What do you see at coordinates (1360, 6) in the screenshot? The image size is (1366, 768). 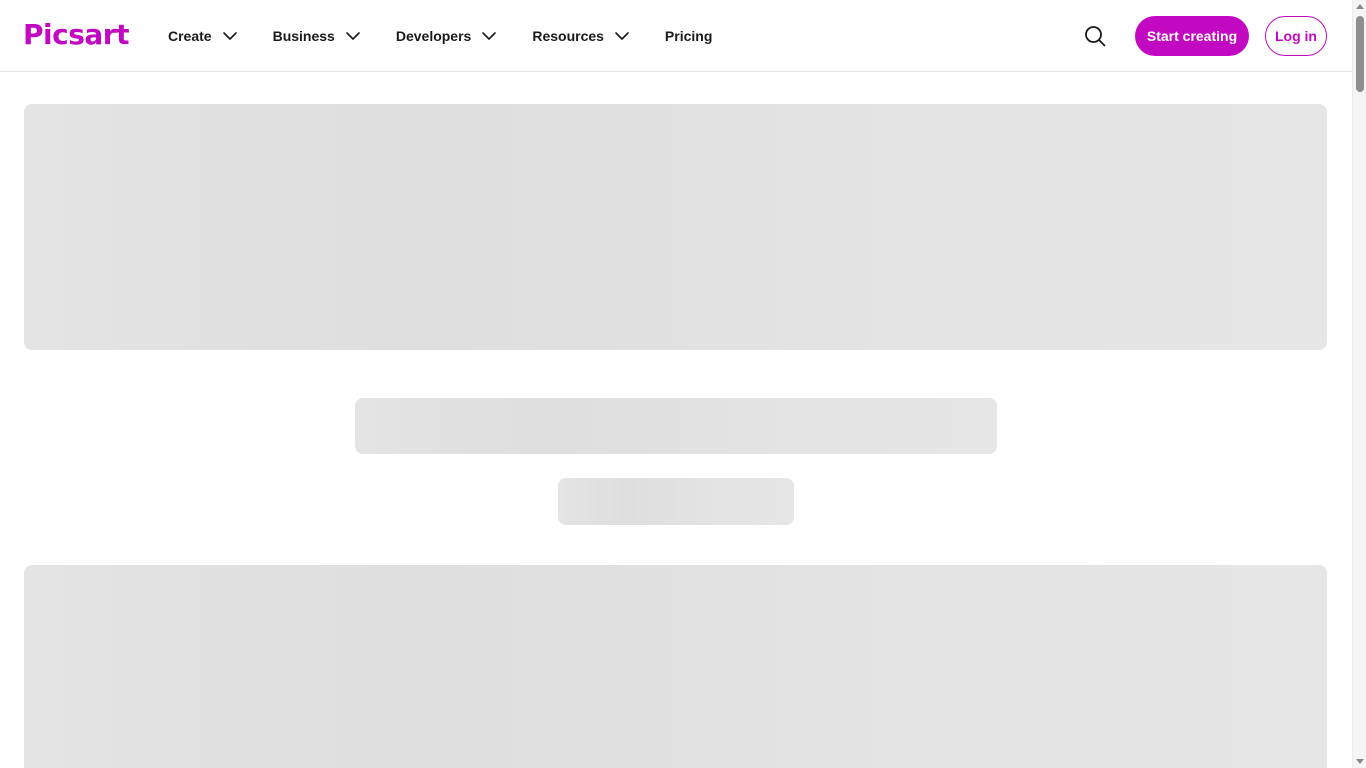 I see `scroll-up-arrow-icon` at bounding box center [1360, 6].